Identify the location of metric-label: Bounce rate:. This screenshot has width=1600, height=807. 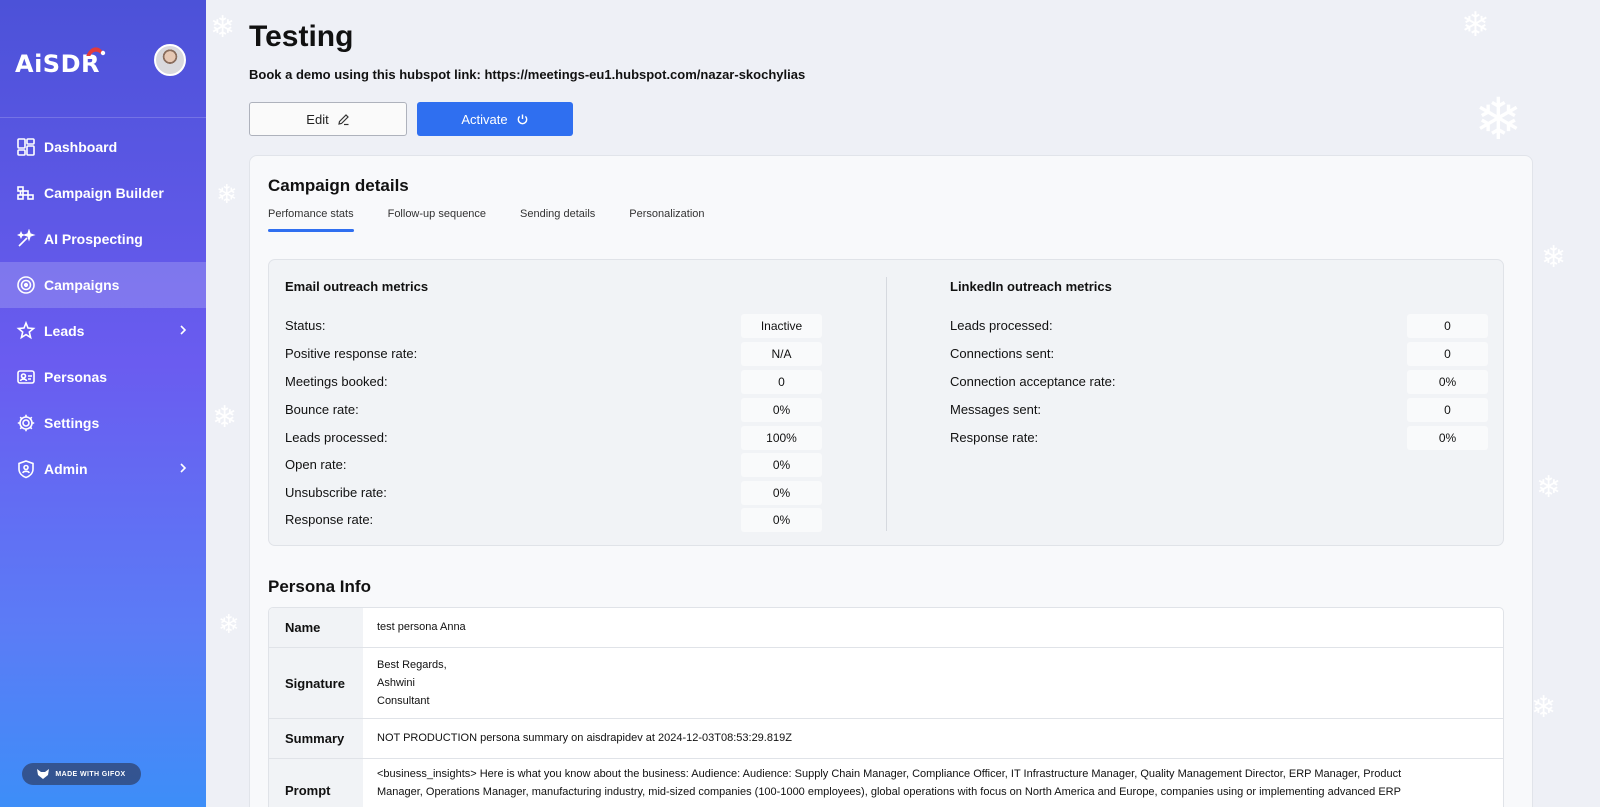
(322, 409).